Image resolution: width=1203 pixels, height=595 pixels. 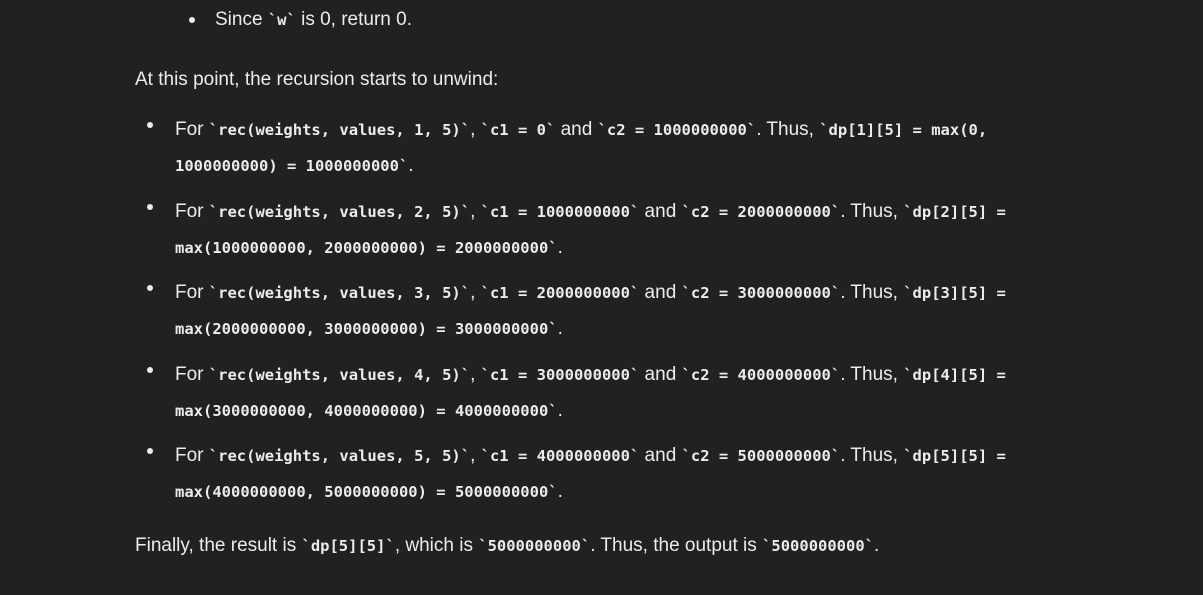 What do you see at coordinates (339, 293) in the screenshot?
I see `inline-code: `rec(weights, values, 3, 5)`` at bounding box center [339, 293].